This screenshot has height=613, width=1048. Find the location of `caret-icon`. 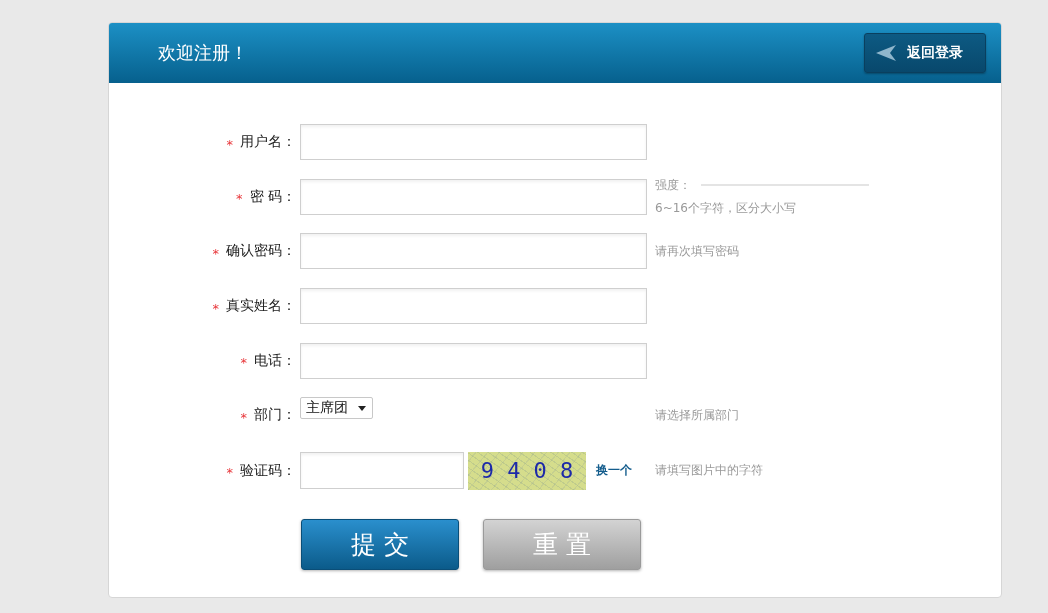

caret-icon is located at coordinates (362, 408).